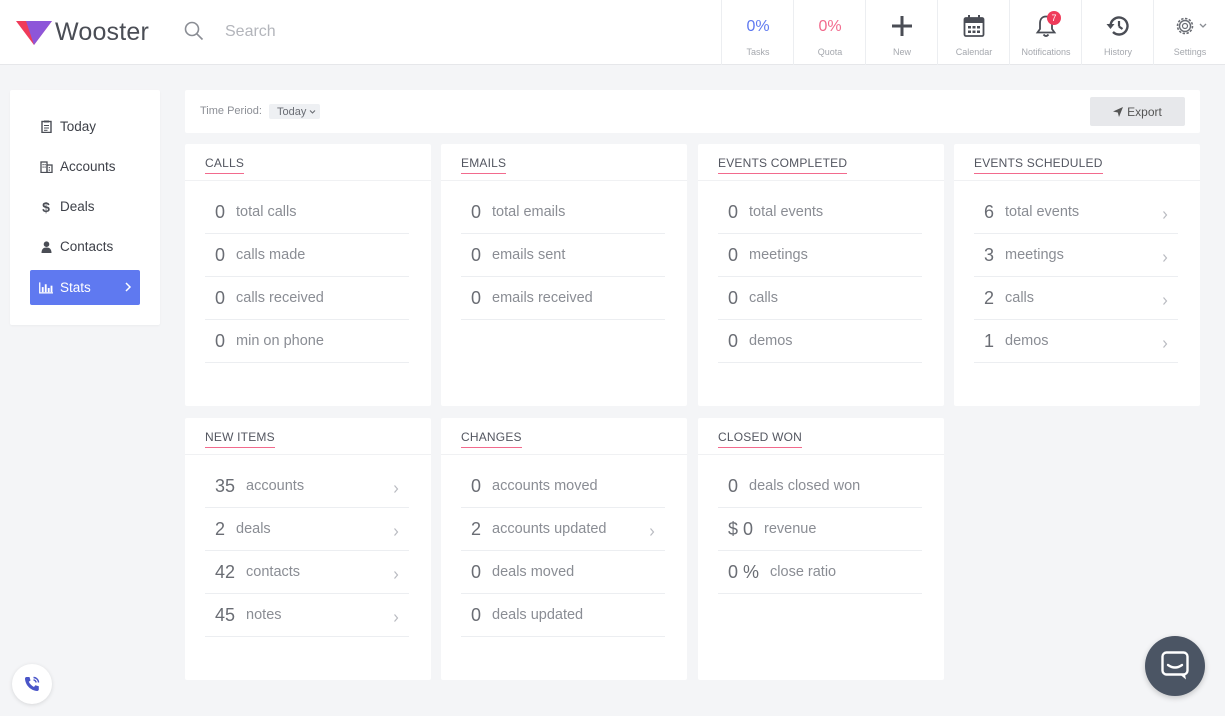  What do you see at coordinates (549, 529) in the screenshot?
I see `stat-label: accounts updated` at bounding box center [549, 529].